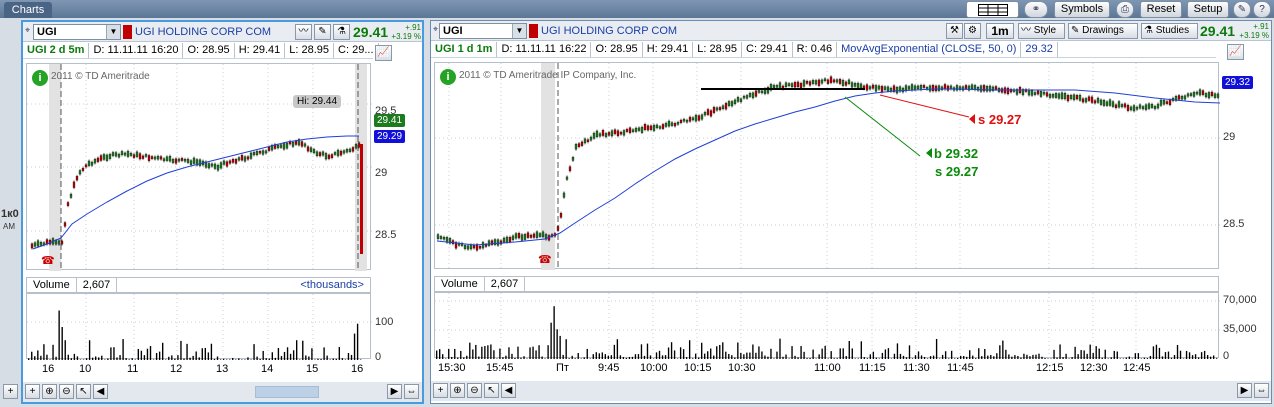  Describe the element at coordinates (992, 9) in the screenshot. I see `layout-grid-button` at that location.